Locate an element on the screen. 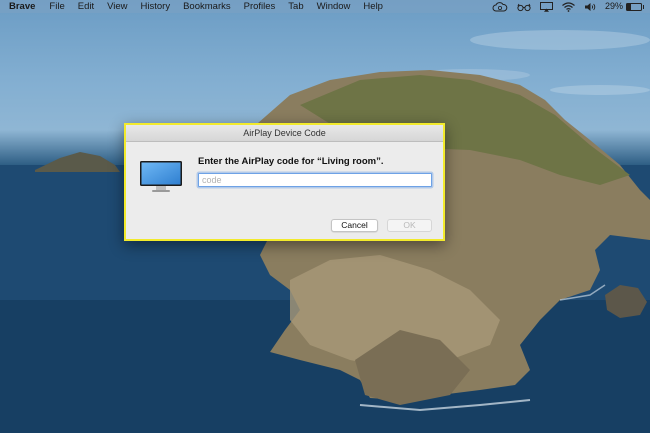  menu-bookmarks: Bookmarks is located at coordinates (207, 6).